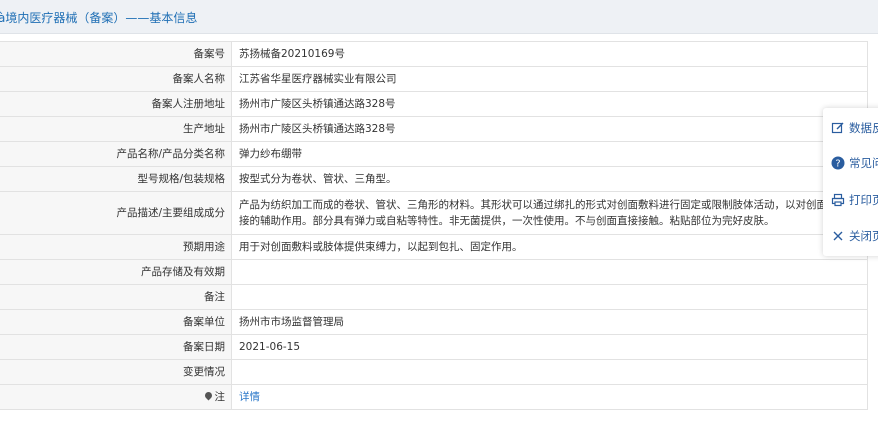  What do you see at coordinates (116, 54) in the screenshot?
I see `row-label: 备案号` at bounding box center [116, 54].